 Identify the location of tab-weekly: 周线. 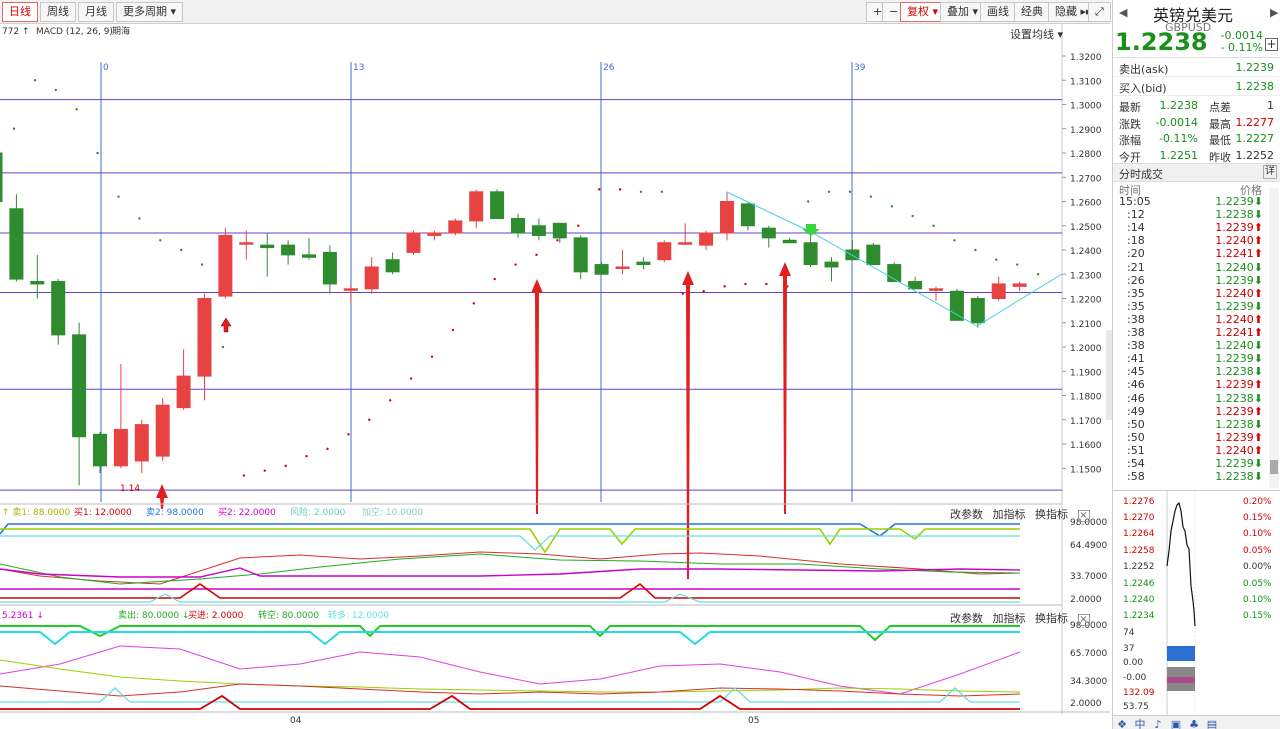
(58, 12).